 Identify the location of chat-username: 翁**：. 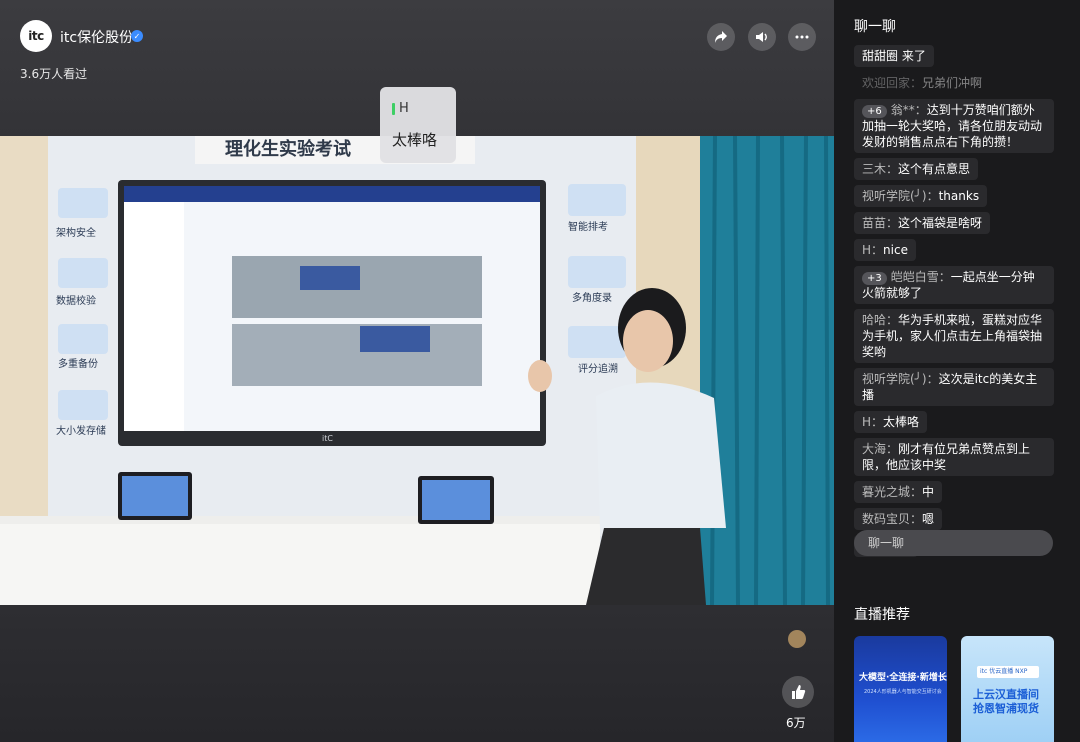
(909, 110).